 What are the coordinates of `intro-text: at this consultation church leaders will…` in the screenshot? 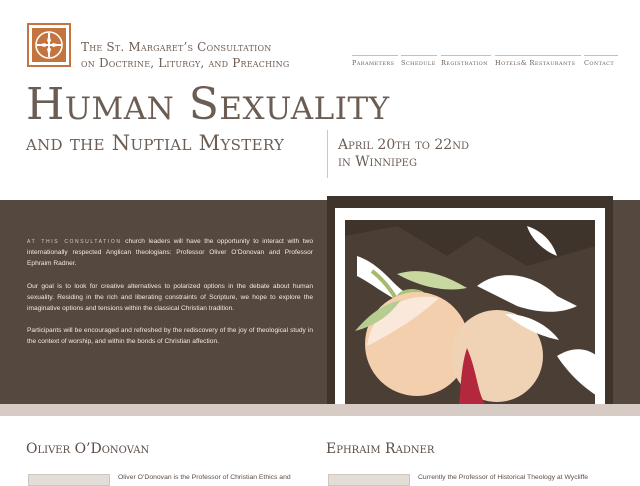 It's located at (170, 297).